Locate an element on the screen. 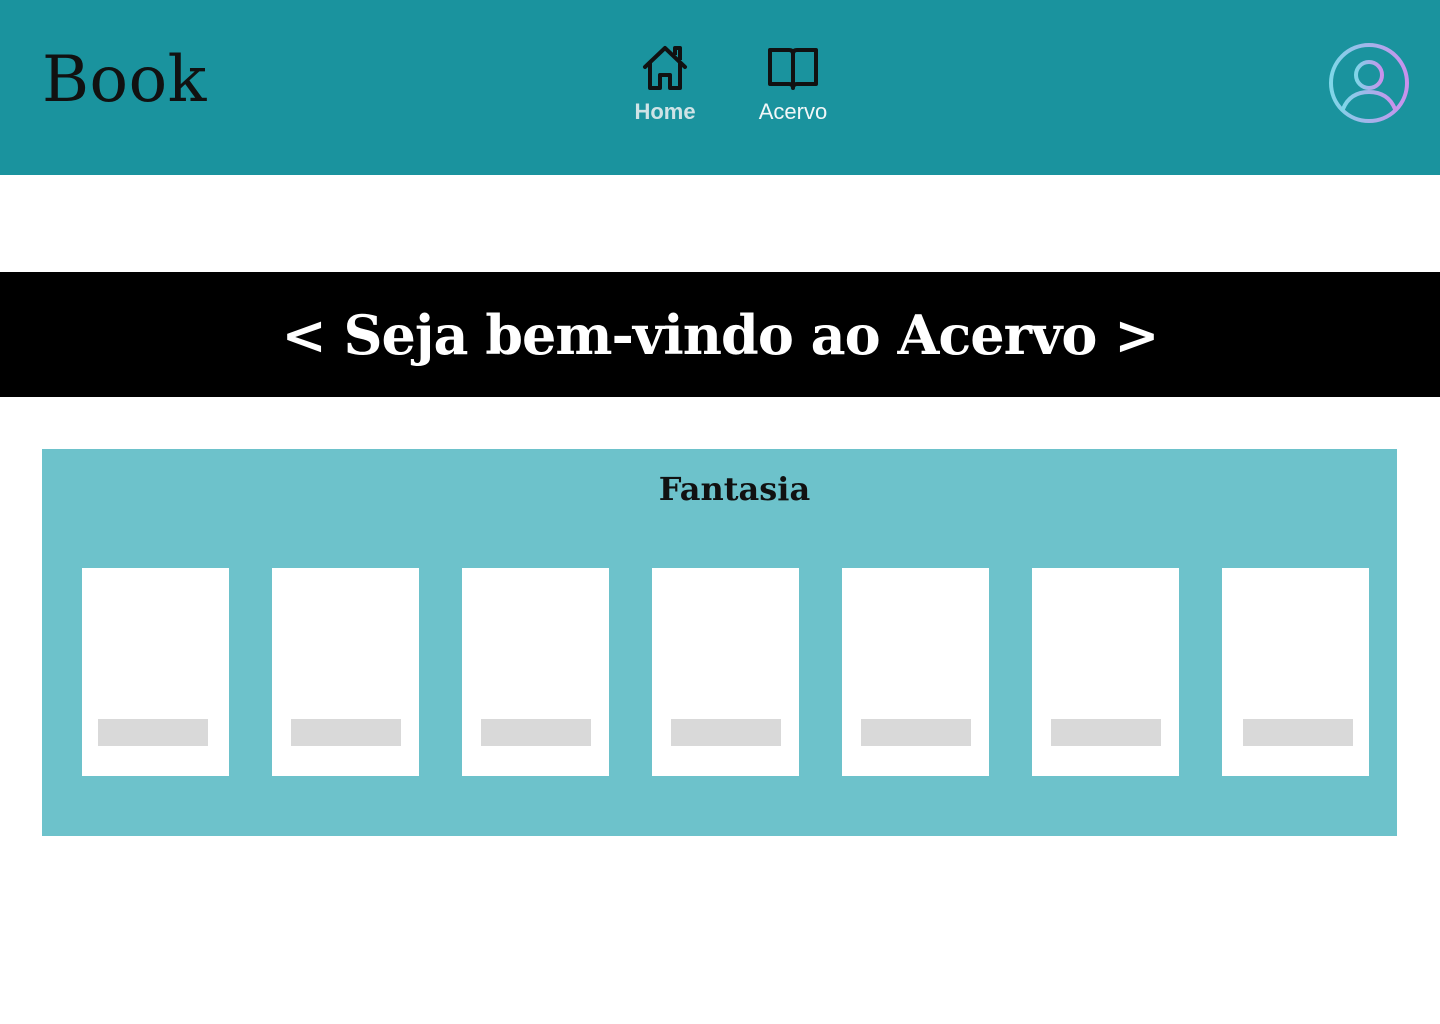 The image size is (1440, 1024). nav-acervo: Acervo is located at coordinates (793, 87).